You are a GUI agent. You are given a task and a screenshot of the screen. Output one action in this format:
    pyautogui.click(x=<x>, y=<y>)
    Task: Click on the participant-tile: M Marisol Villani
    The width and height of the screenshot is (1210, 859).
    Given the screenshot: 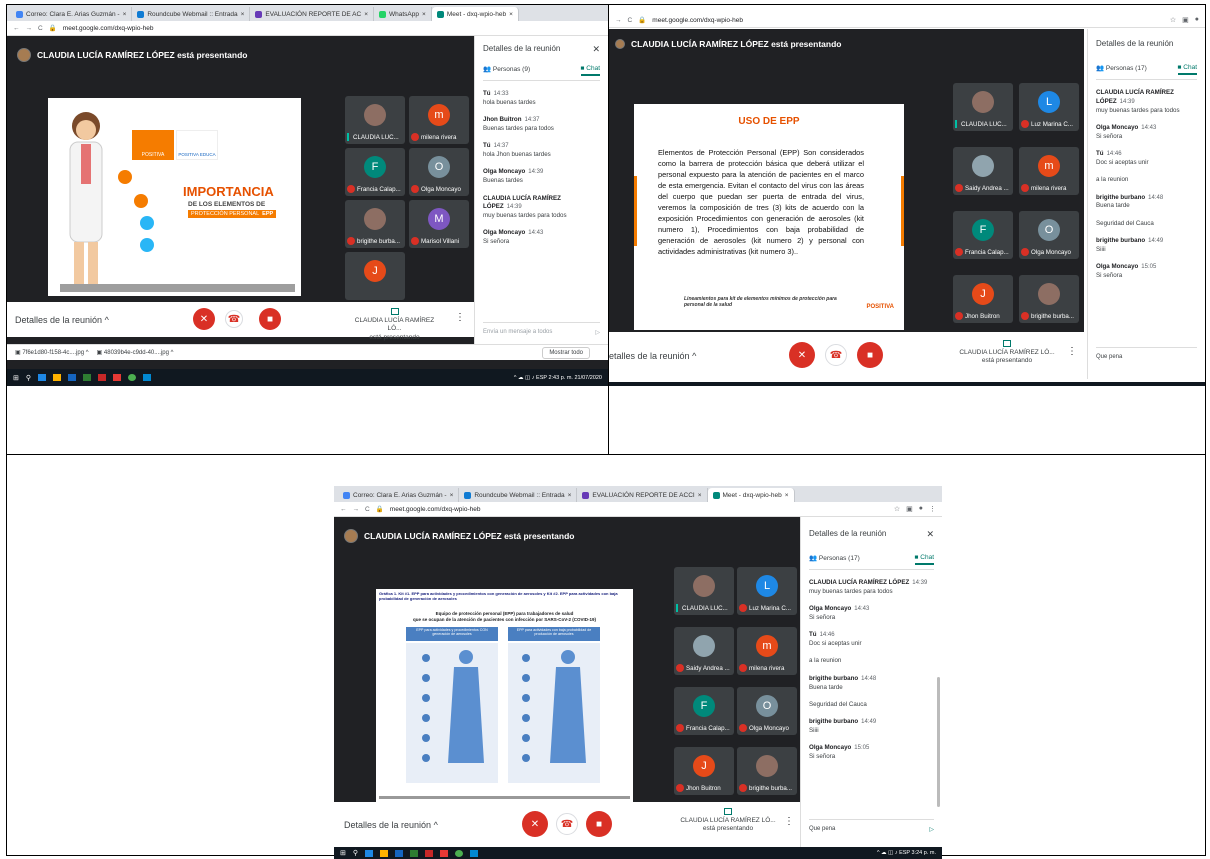 What is the action you would take?
    pyautogui.click(x=439, y=224)
    